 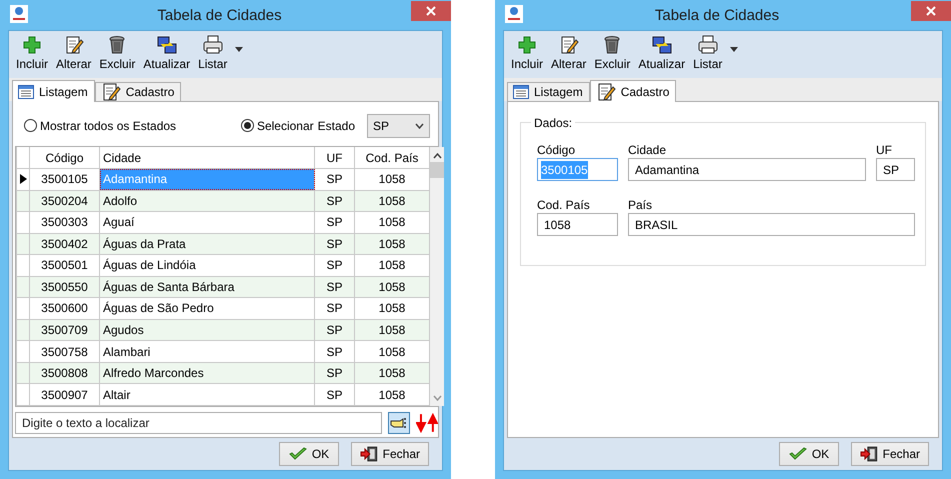 What do you see at coordinates (207, 351) in the screenshot?
I see `table-cell: Alambari` at bounding box center [207, 351].